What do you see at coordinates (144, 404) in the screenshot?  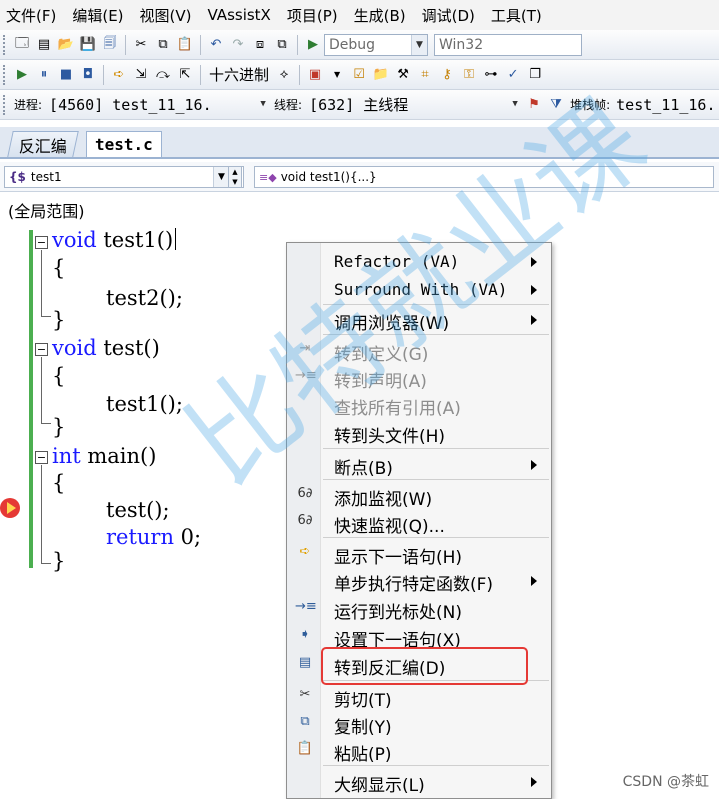 I see `code-line: test1();` at bounding box center [144, 404].